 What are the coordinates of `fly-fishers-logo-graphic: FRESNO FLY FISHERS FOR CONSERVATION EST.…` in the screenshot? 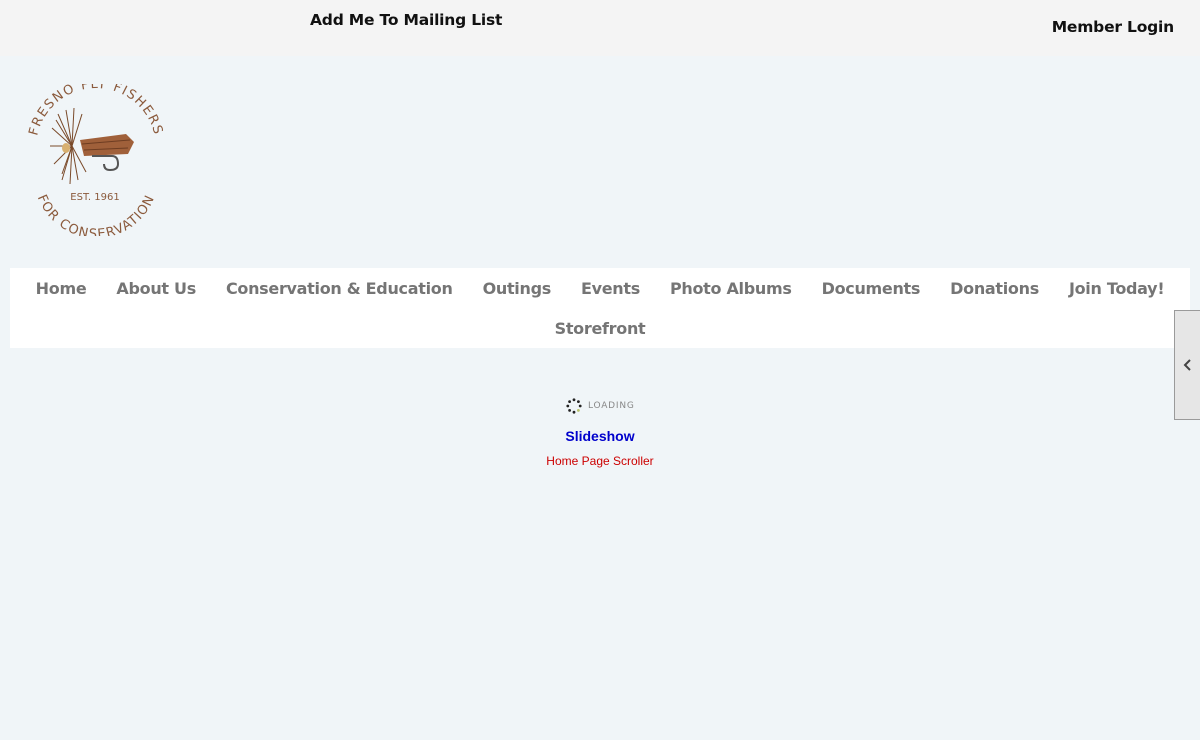 It's located at (95, 159).